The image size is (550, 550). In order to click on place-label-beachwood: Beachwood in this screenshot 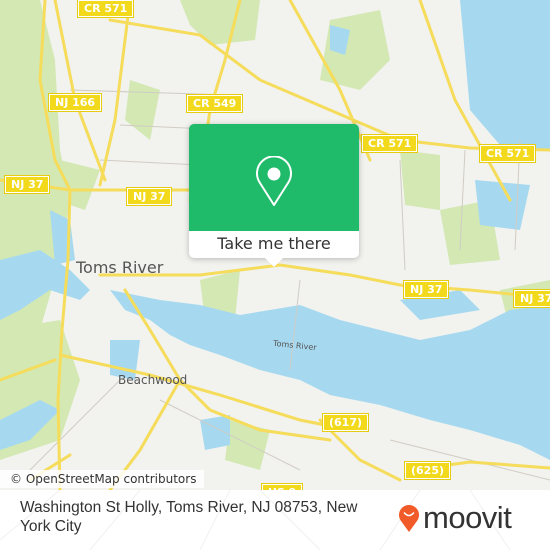, I will do `click(153, 380)`.